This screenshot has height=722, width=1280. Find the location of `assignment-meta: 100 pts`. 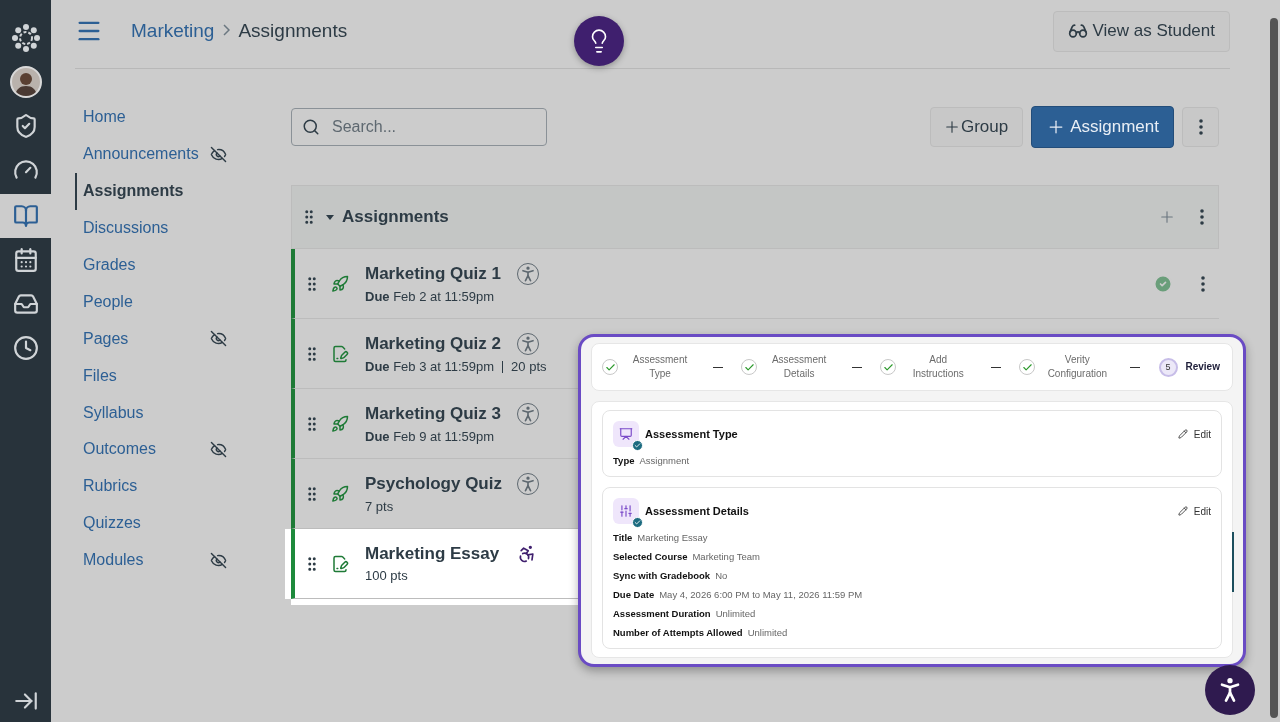

assignment-meta: 100 pts is located at coordinates (386, 575).